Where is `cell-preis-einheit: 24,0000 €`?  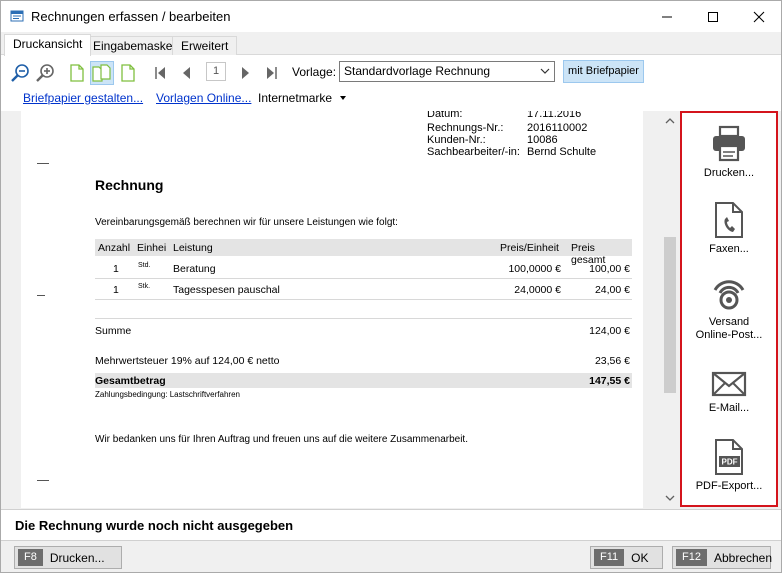 cell-preis-einheit: 24,0000 € is located at coordinates (537, 290).